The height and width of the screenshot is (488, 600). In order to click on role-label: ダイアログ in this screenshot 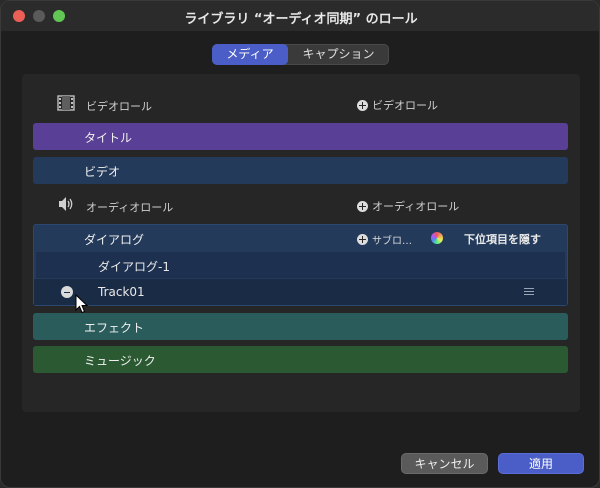, I will do `click(114, 240)`.